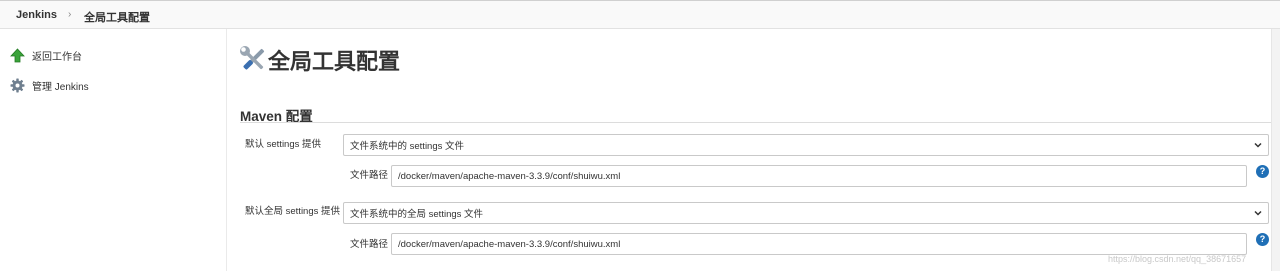  Describe the element at coordinates (806, 145) in the screenshot. I see `default-settings-select: 文件系统中的 settings 文件` at that location.